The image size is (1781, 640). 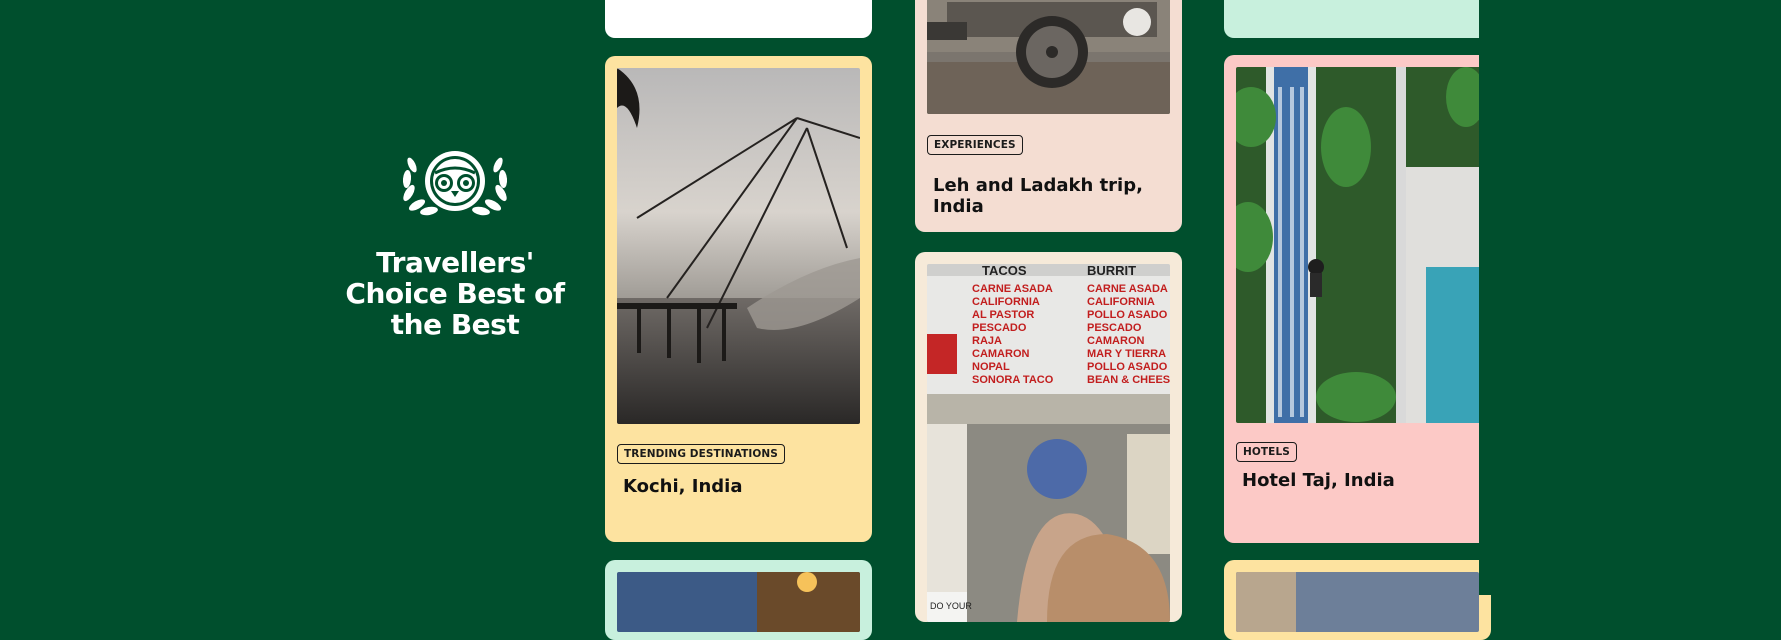 I want to click on brand-title: Travellers' Choice Best of the Best, so click(x=455, y=293).